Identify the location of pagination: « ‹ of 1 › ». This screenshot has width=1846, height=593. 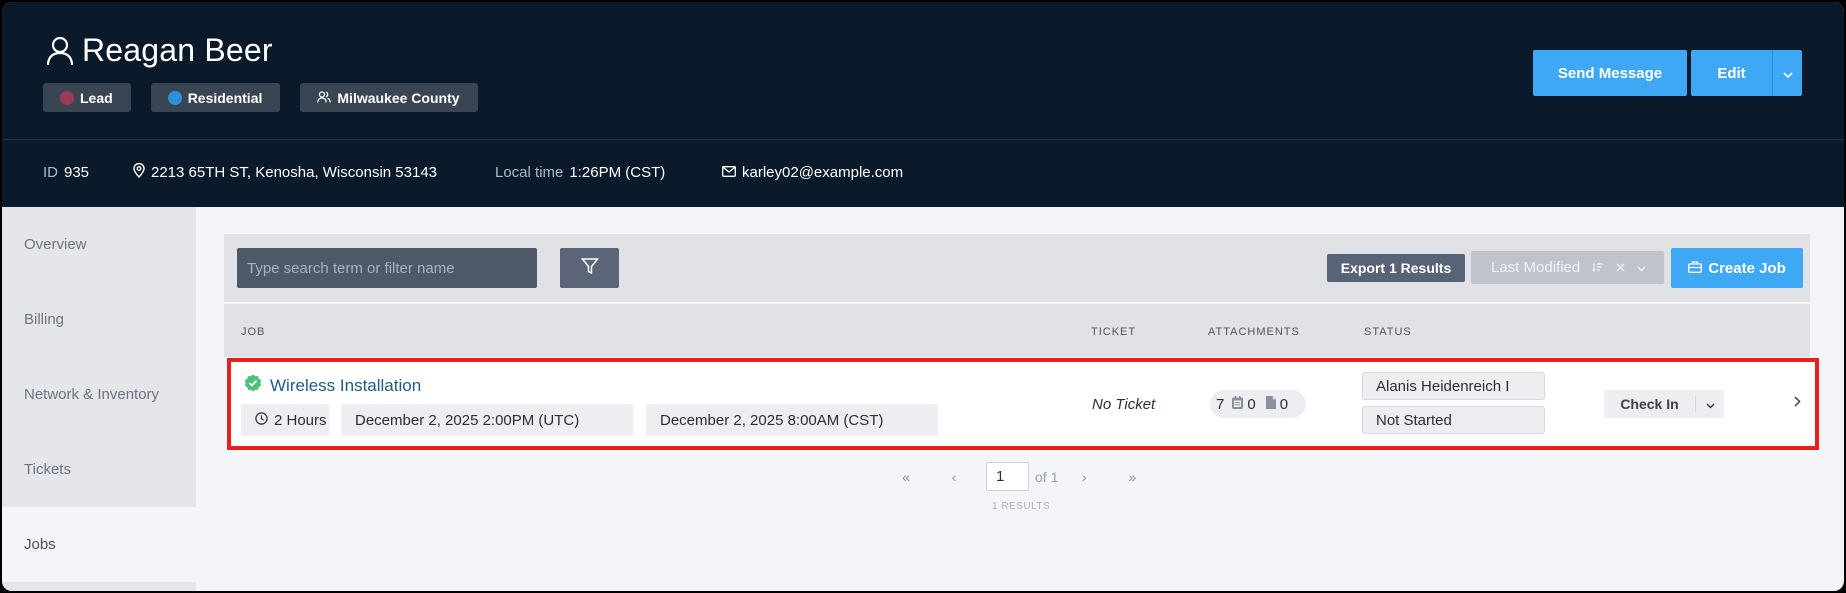
(1019, 476).